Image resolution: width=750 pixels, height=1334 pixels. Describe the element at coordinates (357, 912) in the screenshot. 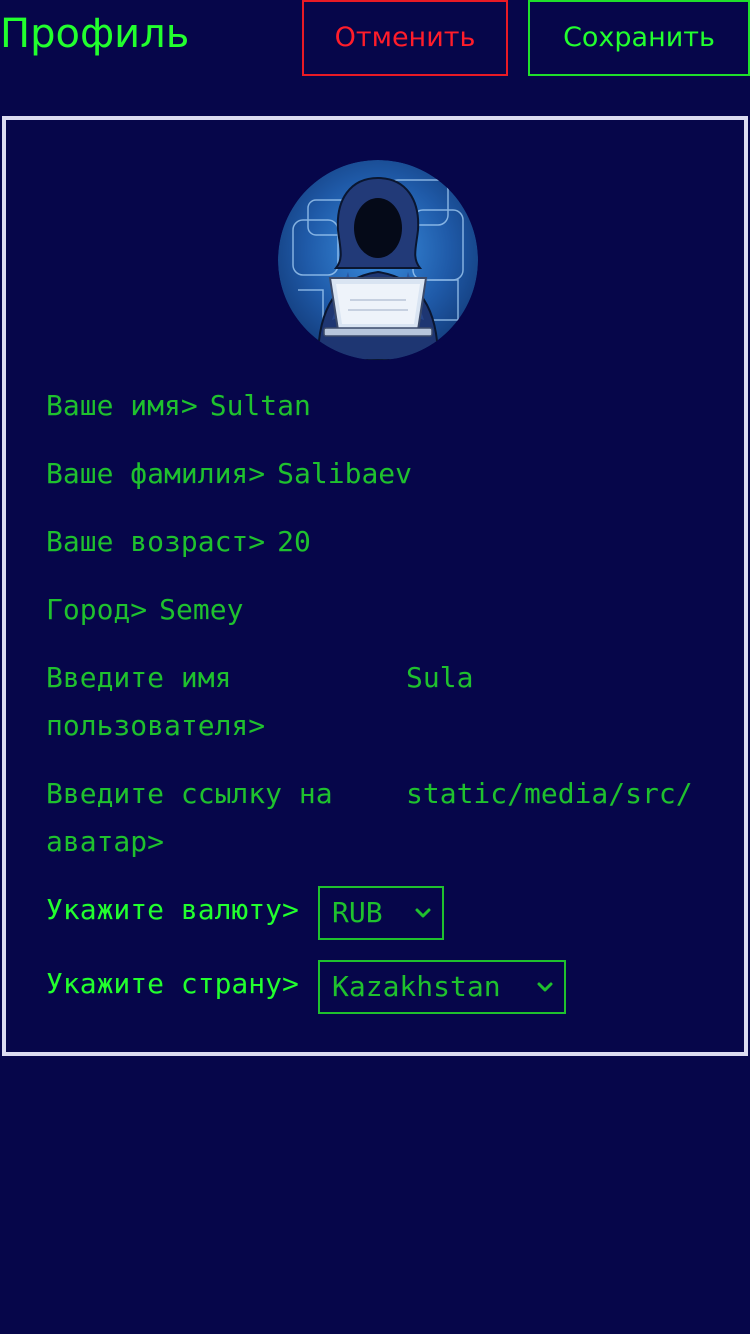

I see `currency-selected: RUB` at that location.